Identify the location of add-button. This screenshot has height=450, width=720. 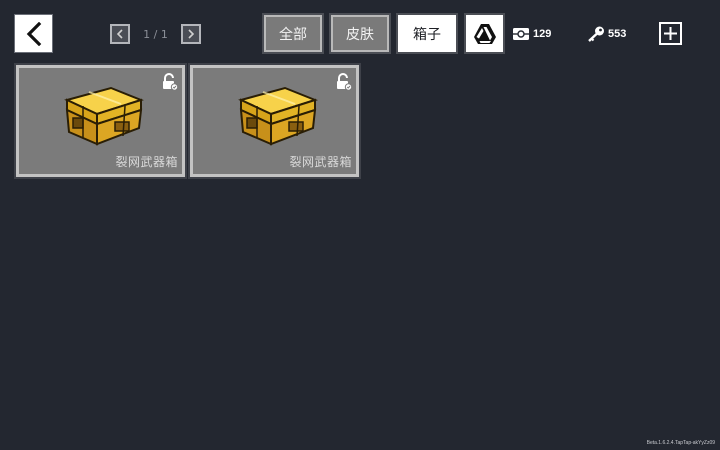
(670, 33).